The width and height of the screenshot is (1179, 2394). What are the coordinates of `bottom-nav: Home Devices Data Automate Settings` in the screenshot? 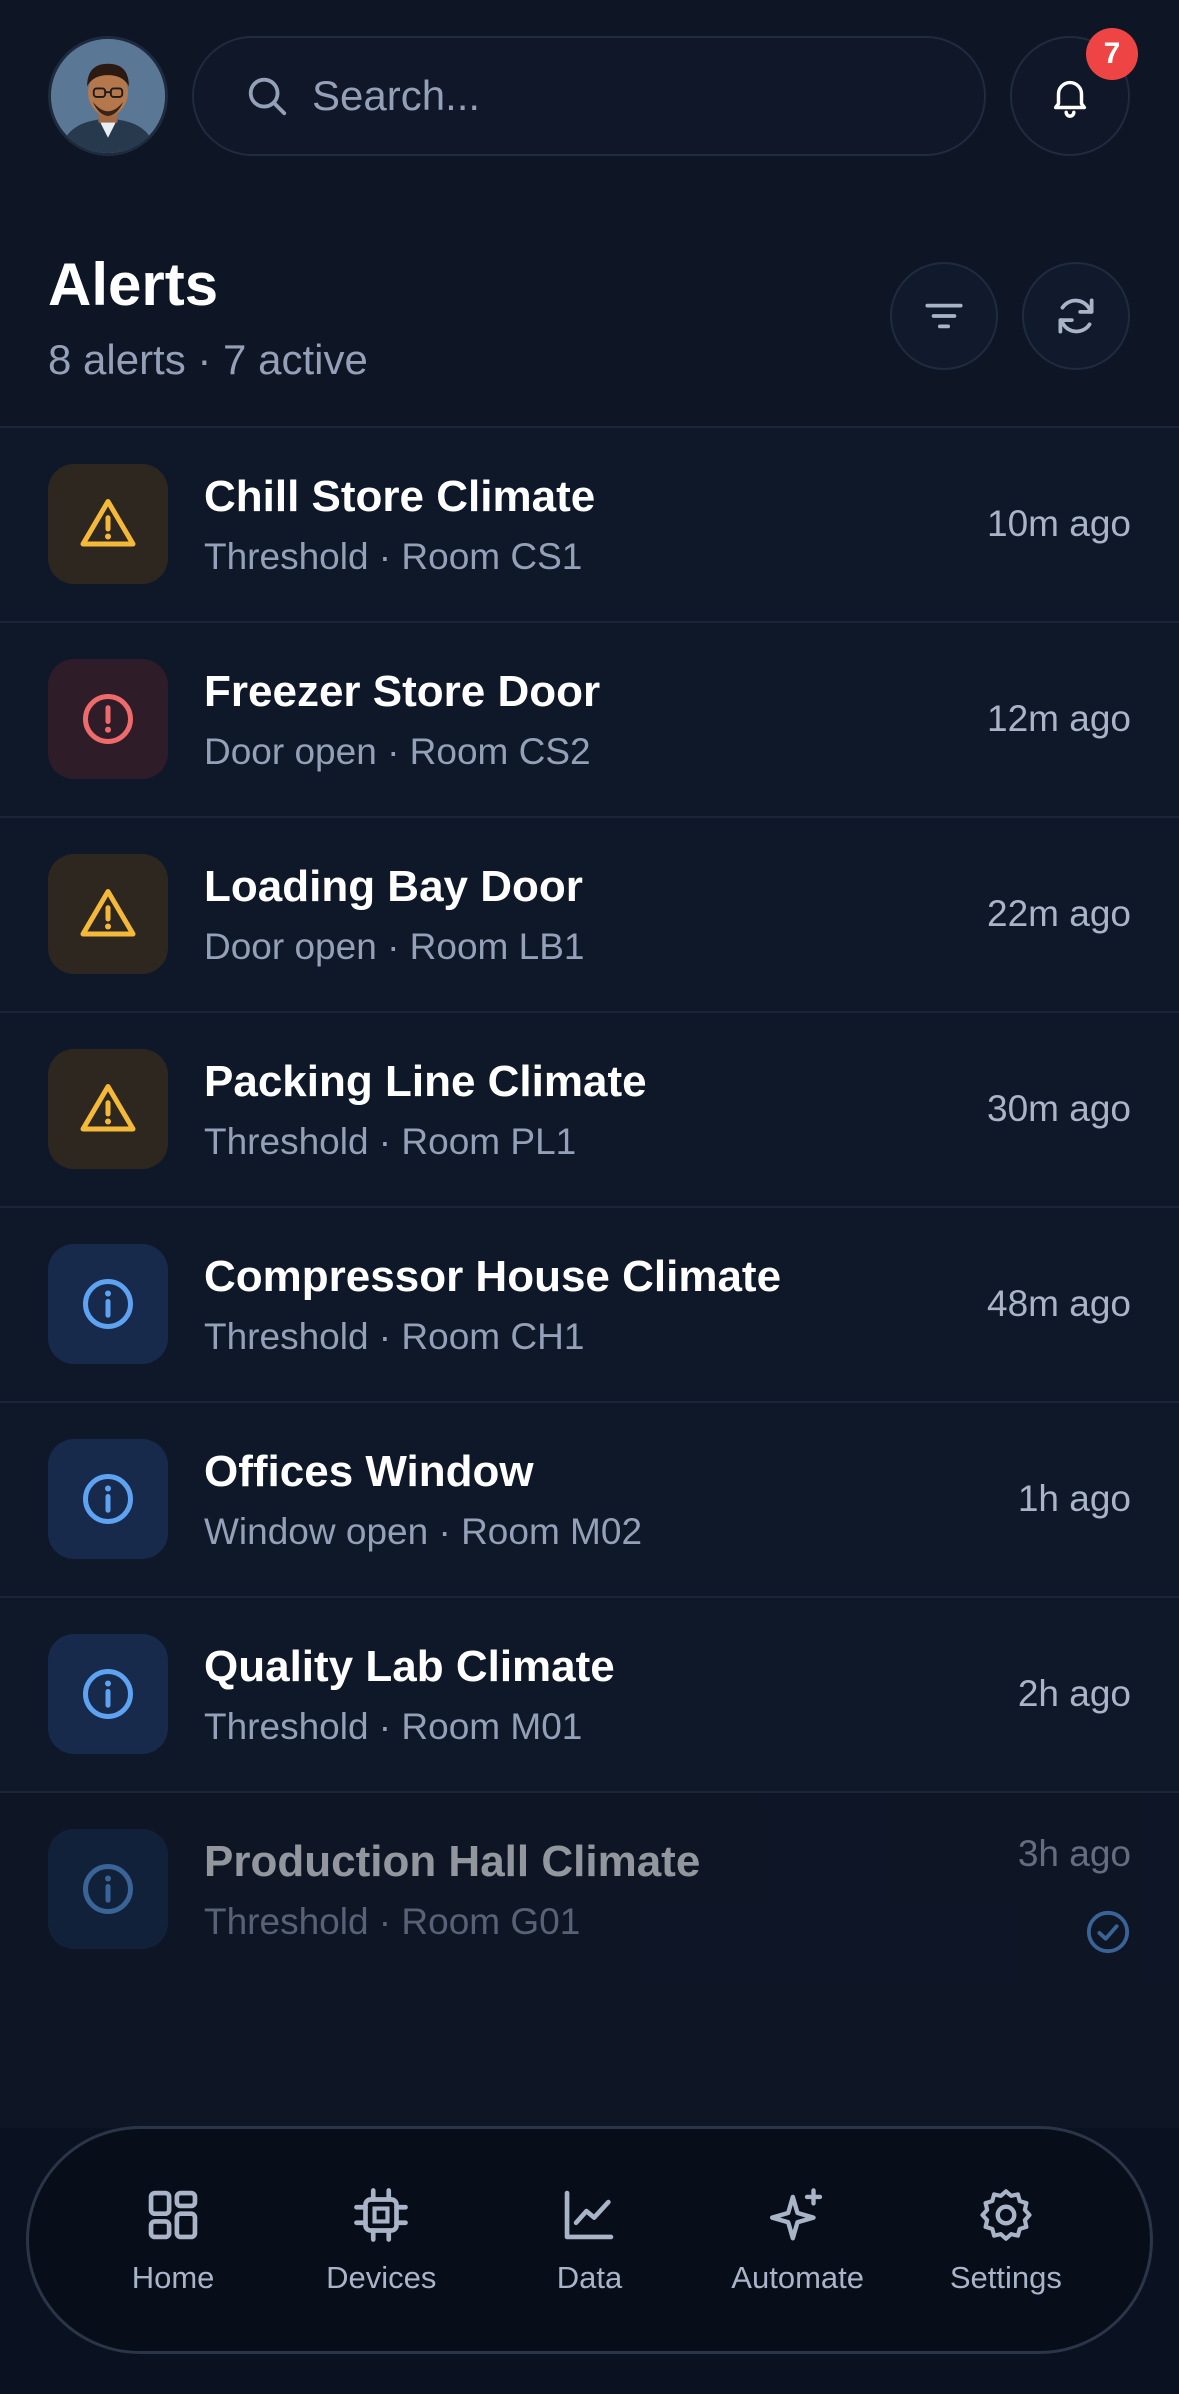 It's located at (589, 2240).